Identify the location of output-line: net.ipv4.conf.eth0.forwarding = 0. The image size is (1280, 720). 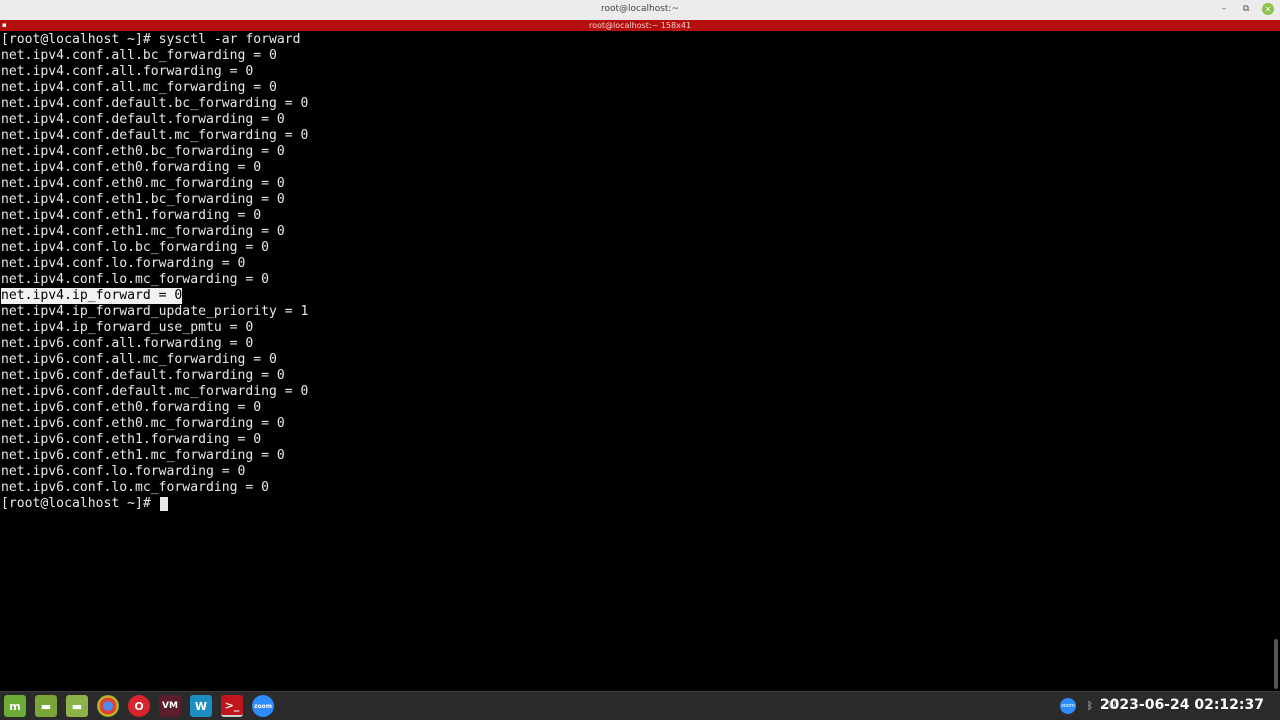
(131, 167).